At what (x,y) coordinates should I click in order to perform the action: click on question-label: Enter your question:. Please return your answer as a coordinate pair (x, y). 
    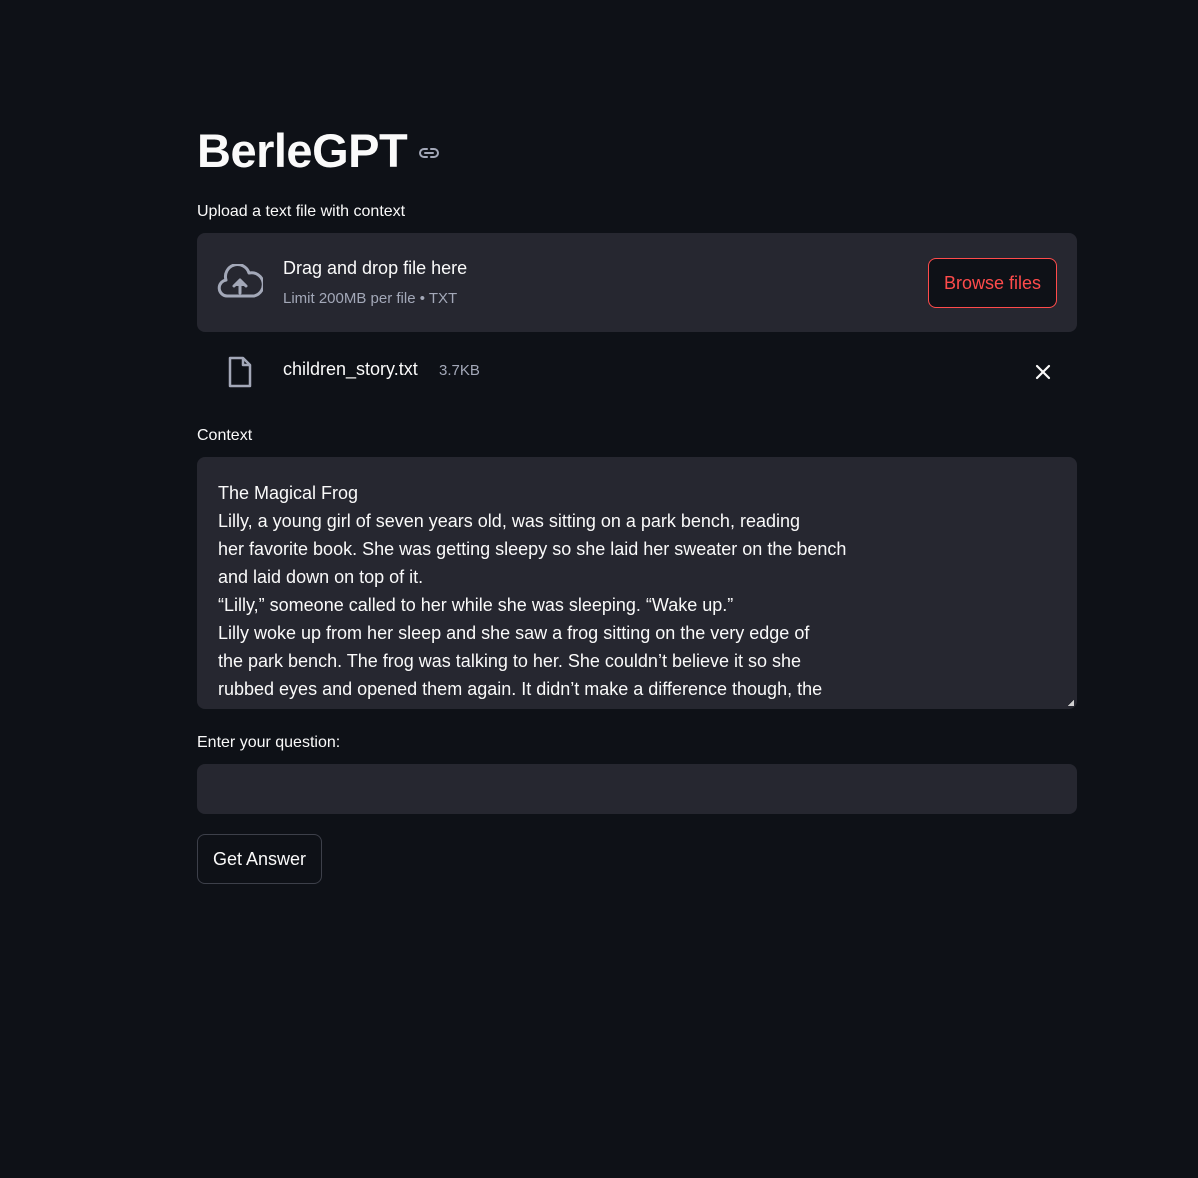
    Looking at the image, I should click on (269, 742).